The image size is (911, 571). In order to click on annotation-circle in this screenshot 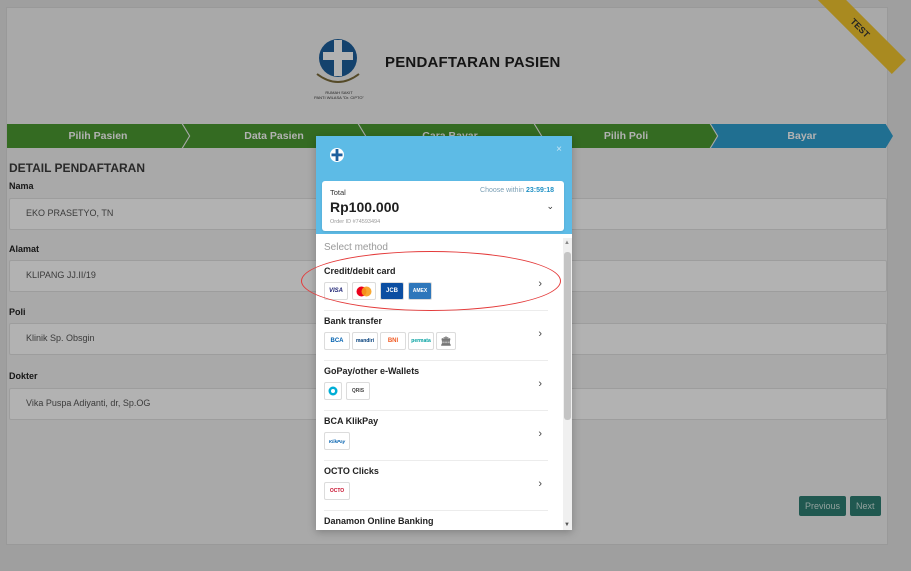, I will do `click(431, 281)`.